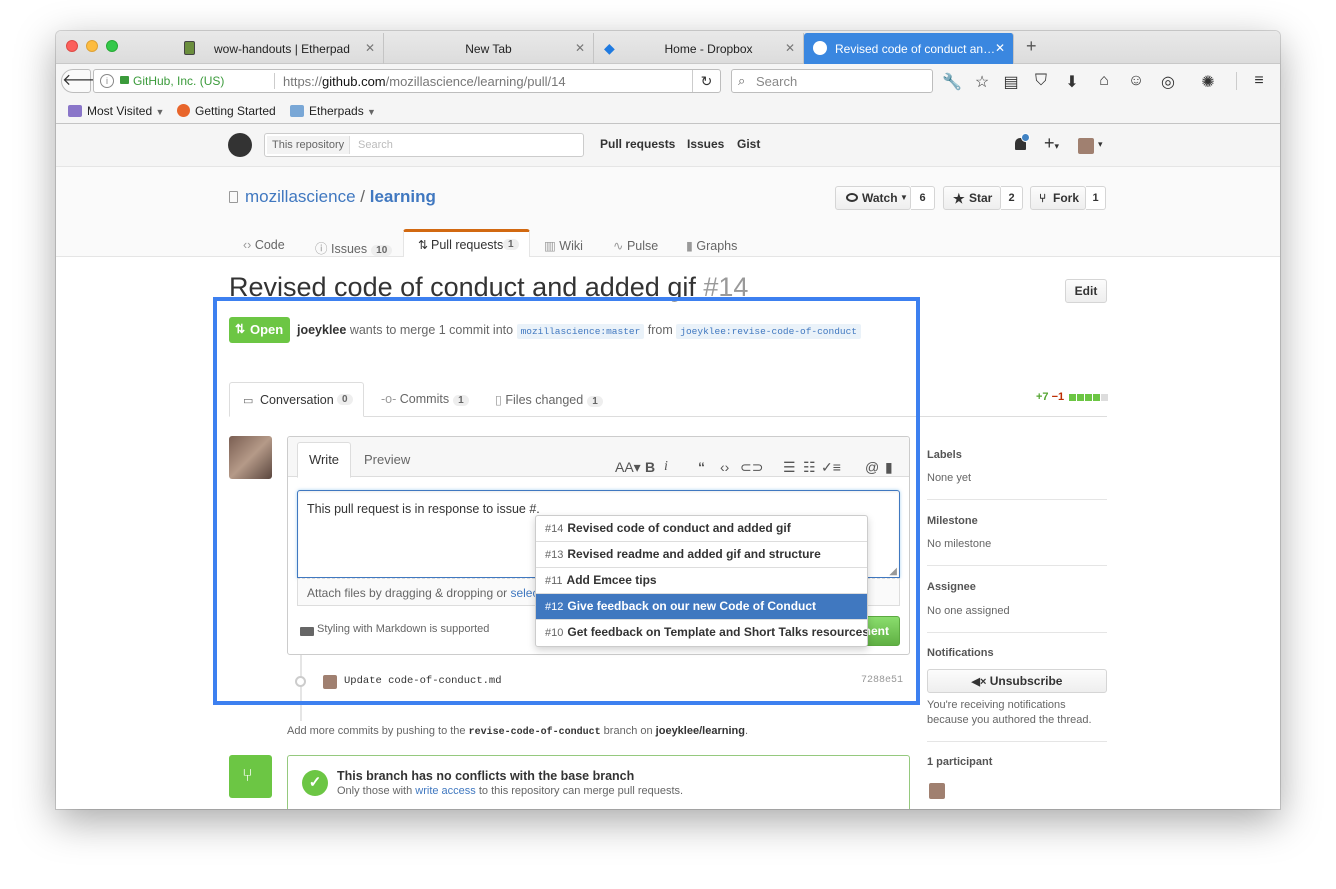 This screenshot has width=1336, height=889. I want to click on tab-github-pr: Revised code of conduct an… ✕, so click(909, 48).